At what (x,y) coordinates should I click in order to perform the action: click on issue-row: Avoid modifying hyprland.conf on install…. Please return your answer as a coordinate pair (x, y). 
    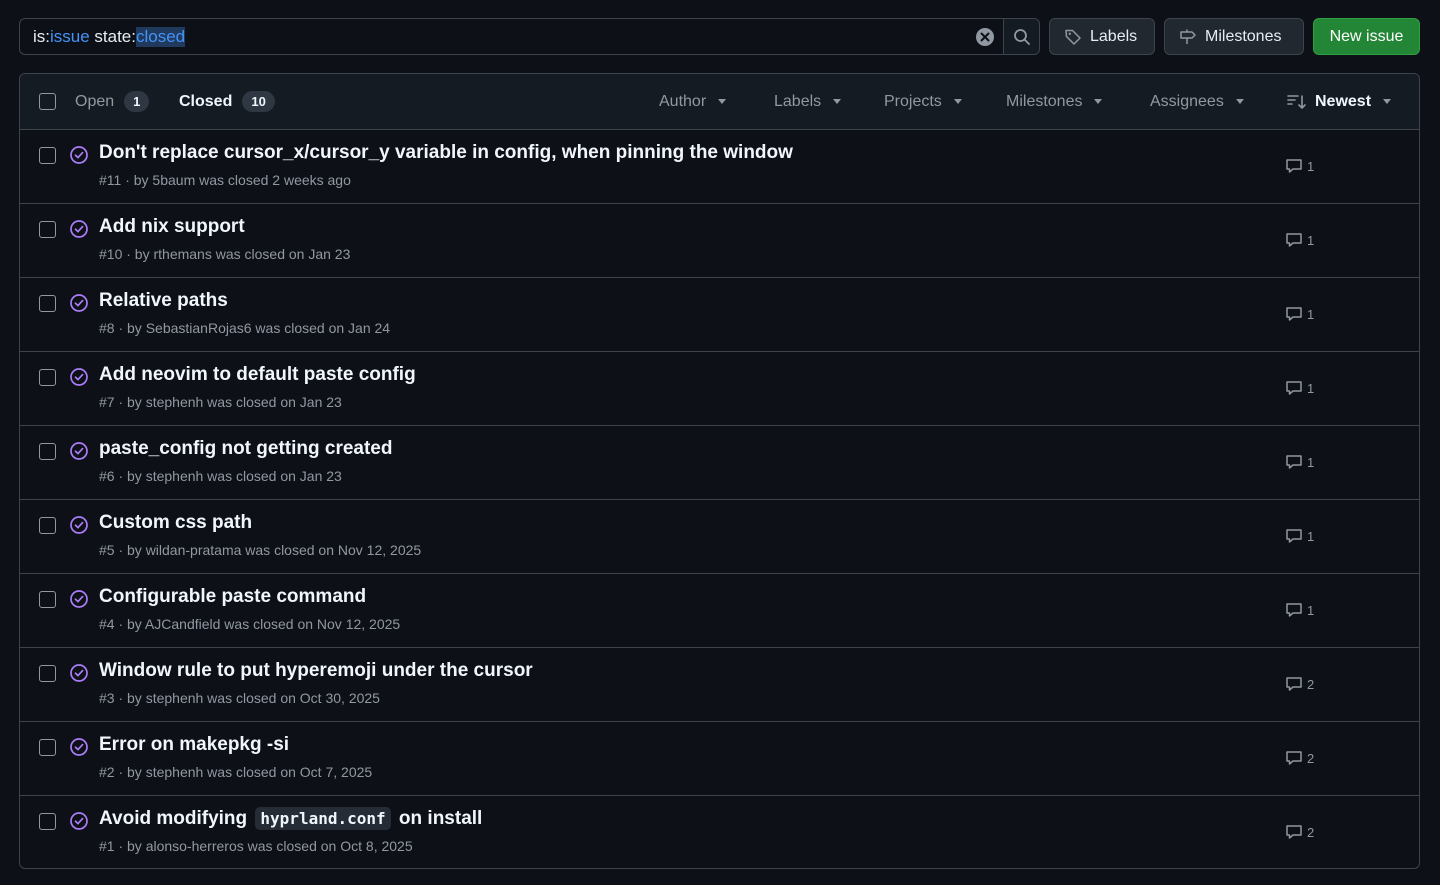
    Looking at the image, I should click on (719, 832).